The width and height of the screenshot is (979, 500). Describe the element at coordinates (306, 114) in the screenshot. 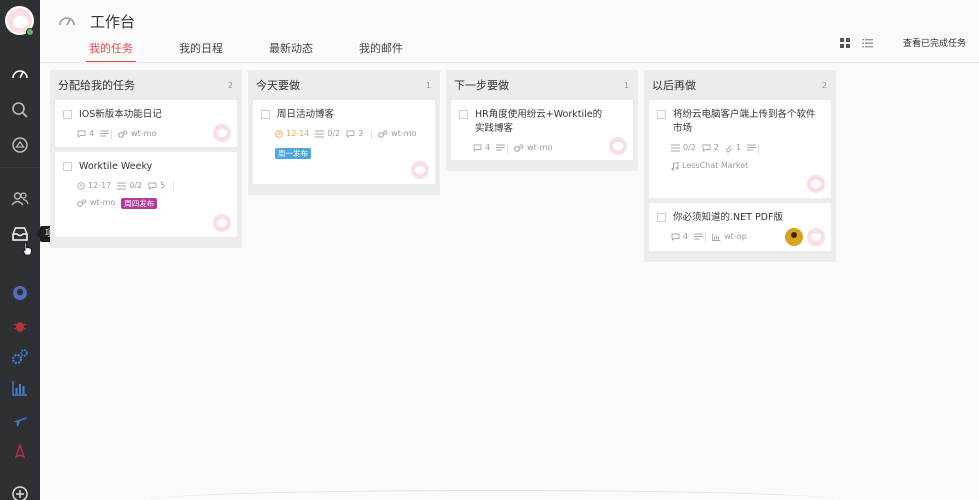

I see `task-title: 周日活动博客` at that location.